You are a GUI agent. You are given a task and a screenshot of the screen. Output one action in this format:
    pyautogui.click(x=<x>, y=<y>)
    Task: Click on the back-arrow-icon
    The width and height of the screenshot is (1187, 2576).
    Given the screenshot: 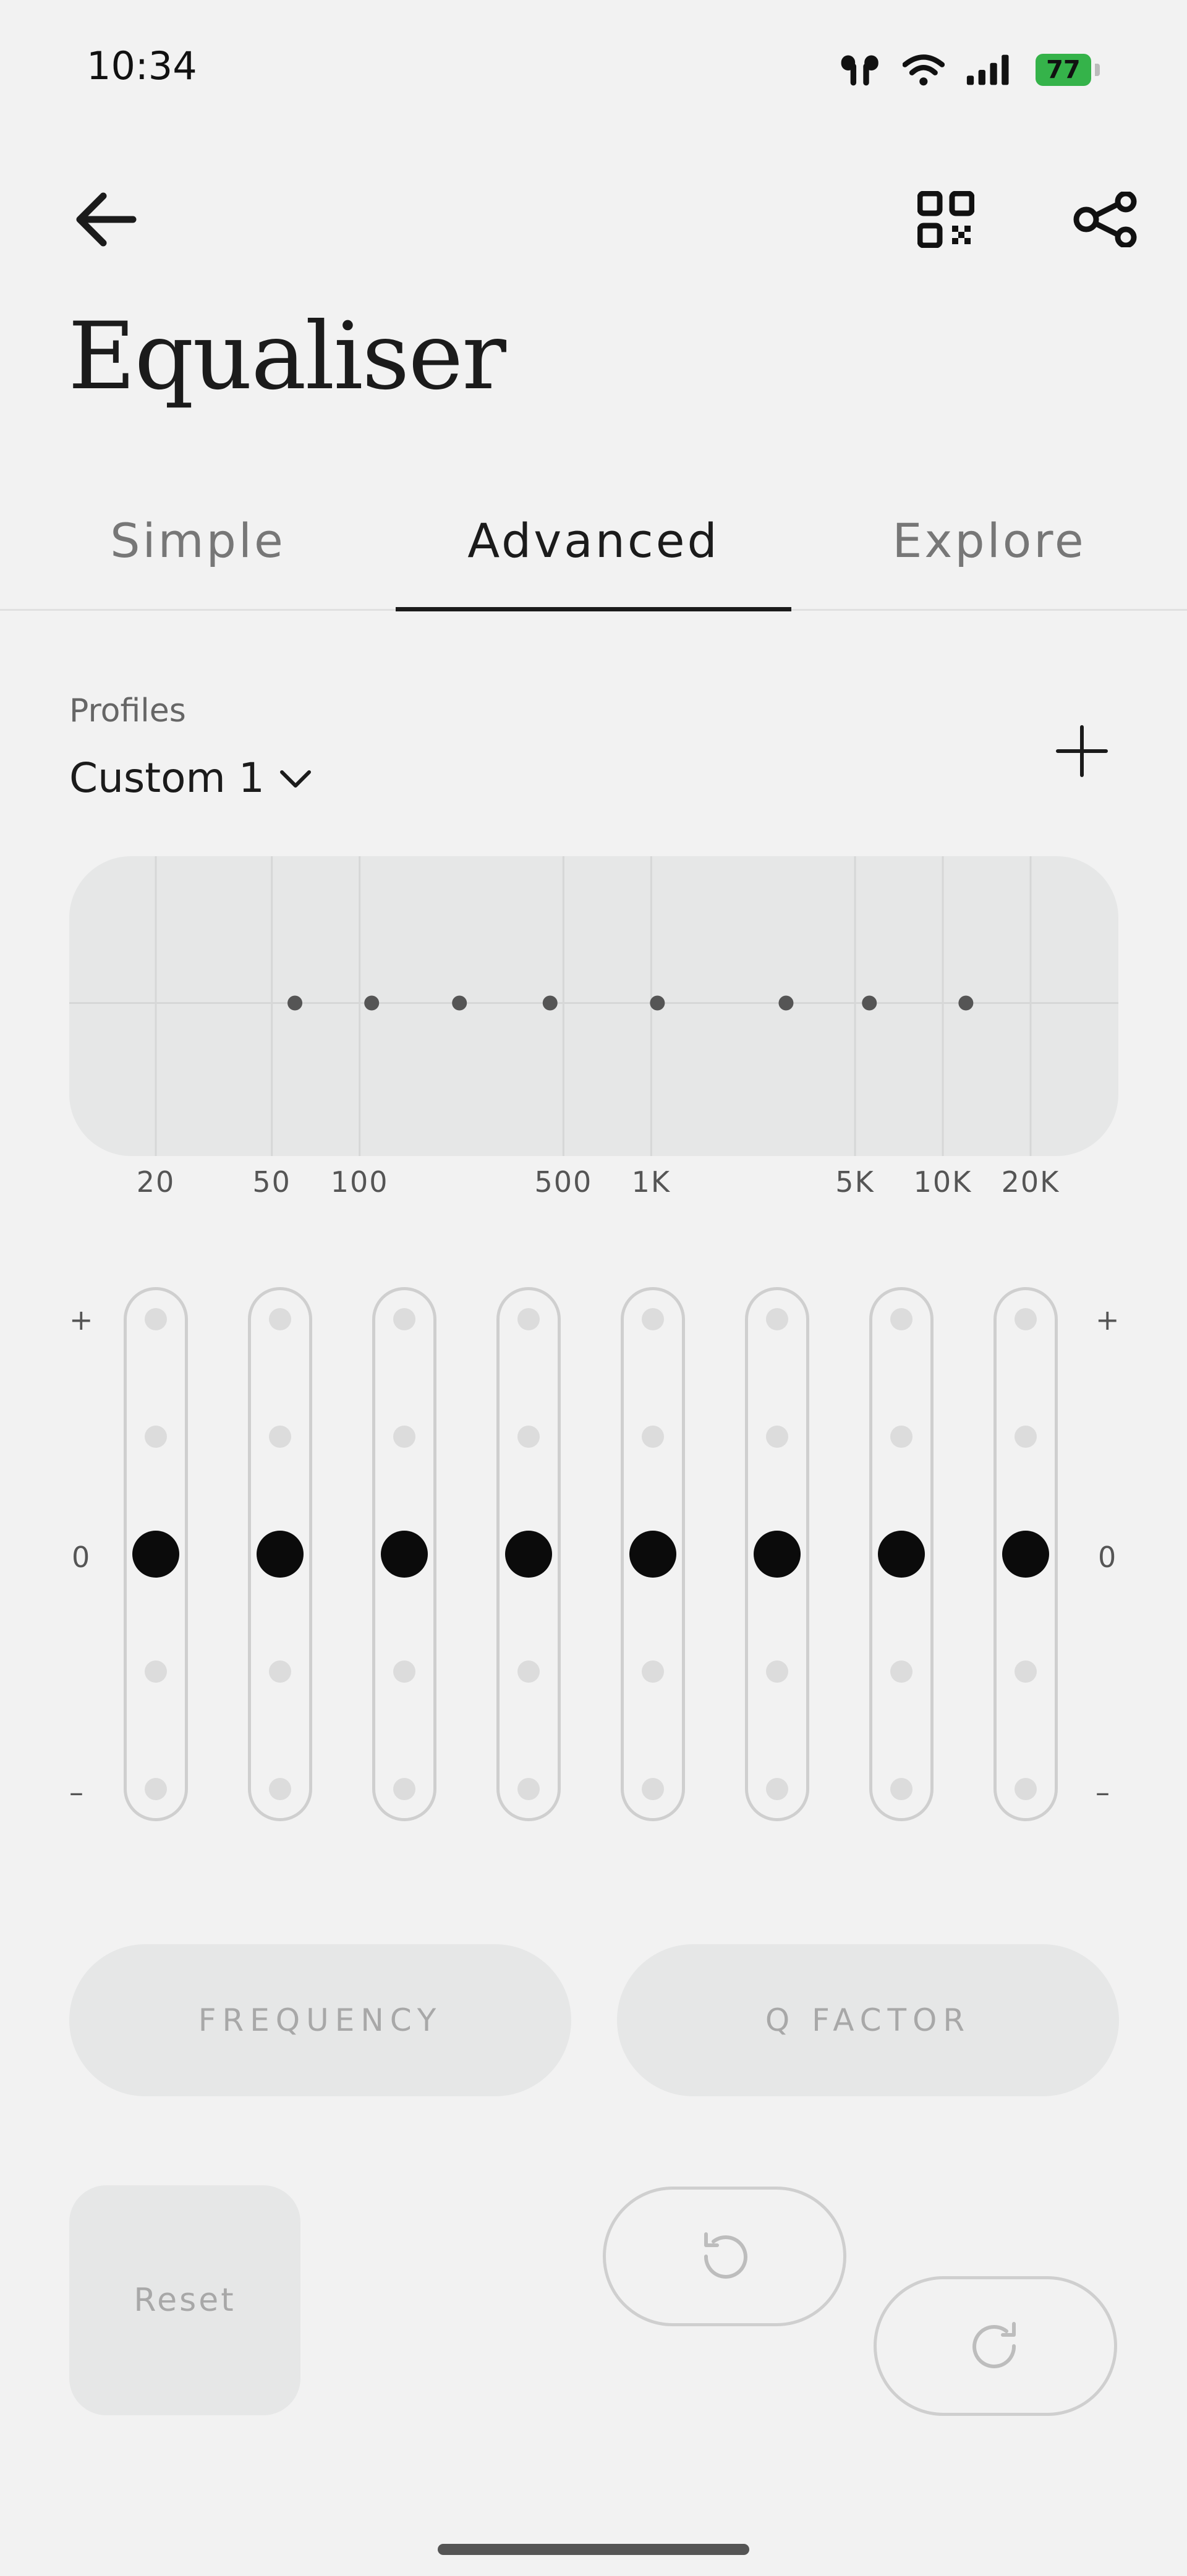 What is the action you would take?
    pyautogui.click(x=107, y=219)
    